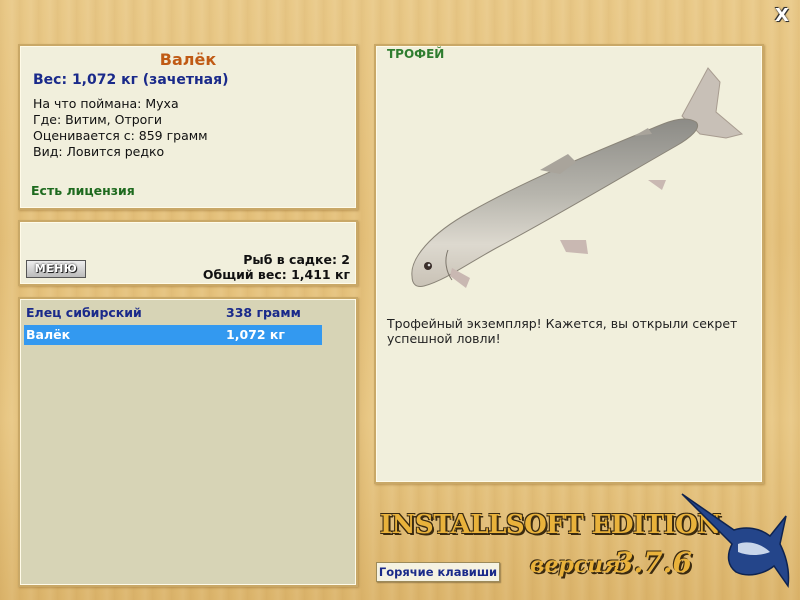 The image size is (800, 600). Describe the element at coordinates (173, 313) in the screenshot. I see `catch-list-item: Елец сибирский 338 грамм` at that location.